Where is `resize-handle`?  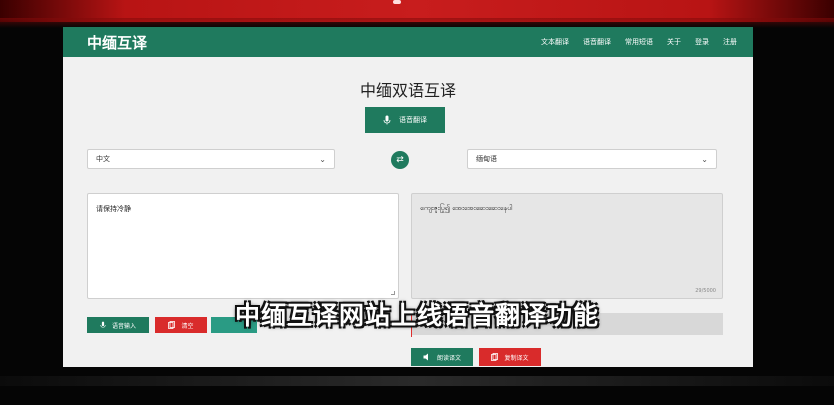 resize-handle is located at coordinates (393, 293).